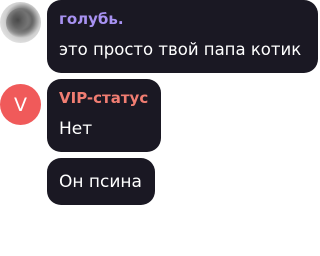 This screenshot has width=320, height=256. Describe the element at coordinates (91, 19) in the screenshot. I see `message-author: голубь.` at that location.